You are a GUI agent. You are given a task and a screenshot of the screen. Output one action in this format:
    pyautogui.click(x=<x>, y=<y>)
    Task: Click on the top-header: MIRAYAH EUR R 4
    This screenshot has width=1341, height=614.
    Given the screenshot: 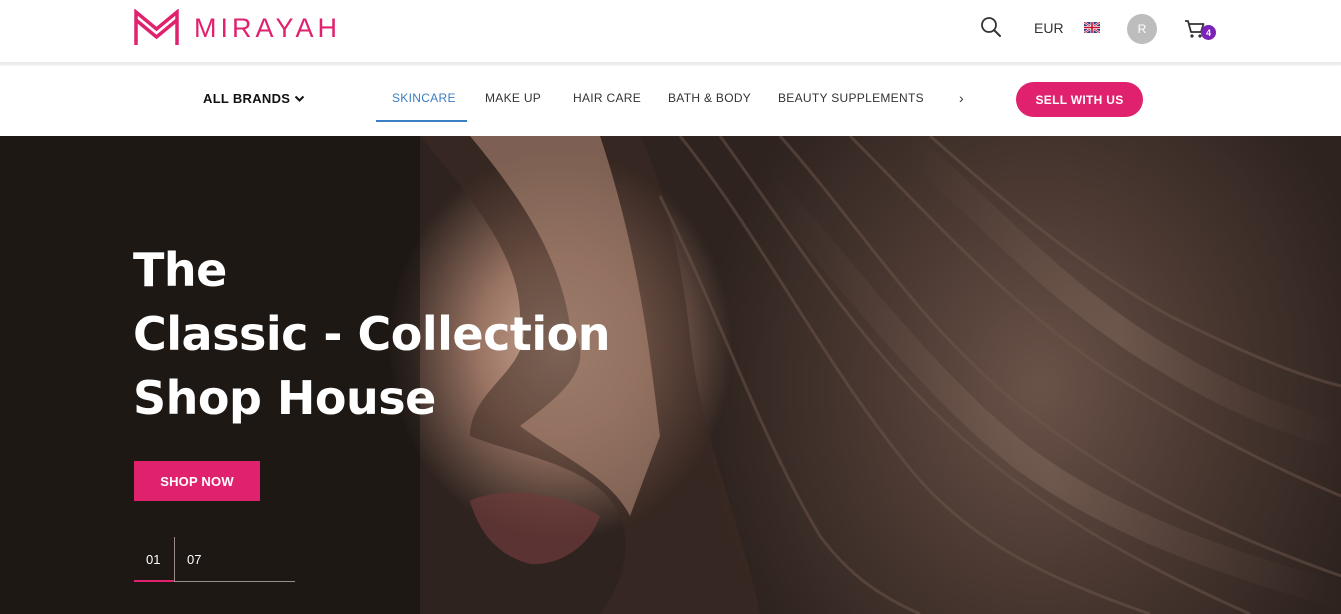 What is the action you would take?
    pyautogui.click(x=670, y=31)
    